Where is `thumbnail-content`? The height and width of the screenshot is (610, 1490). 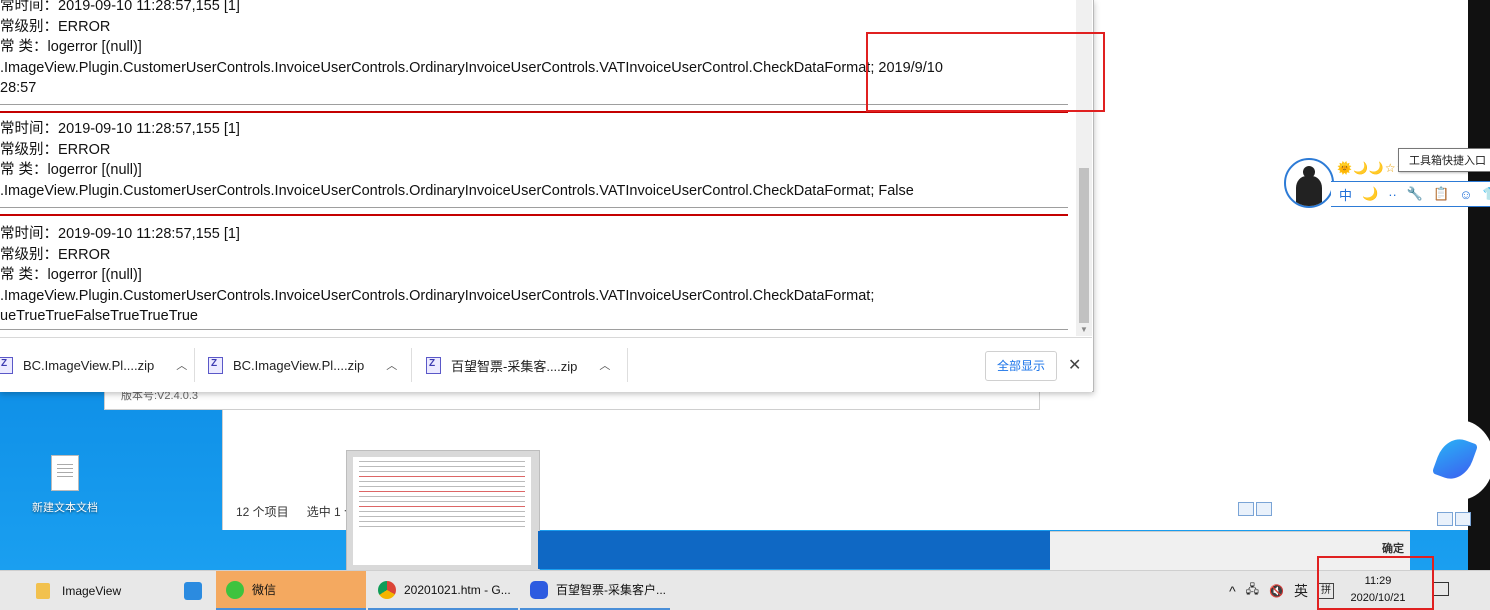 thumbnail-content is located at coordinates (442, 511).